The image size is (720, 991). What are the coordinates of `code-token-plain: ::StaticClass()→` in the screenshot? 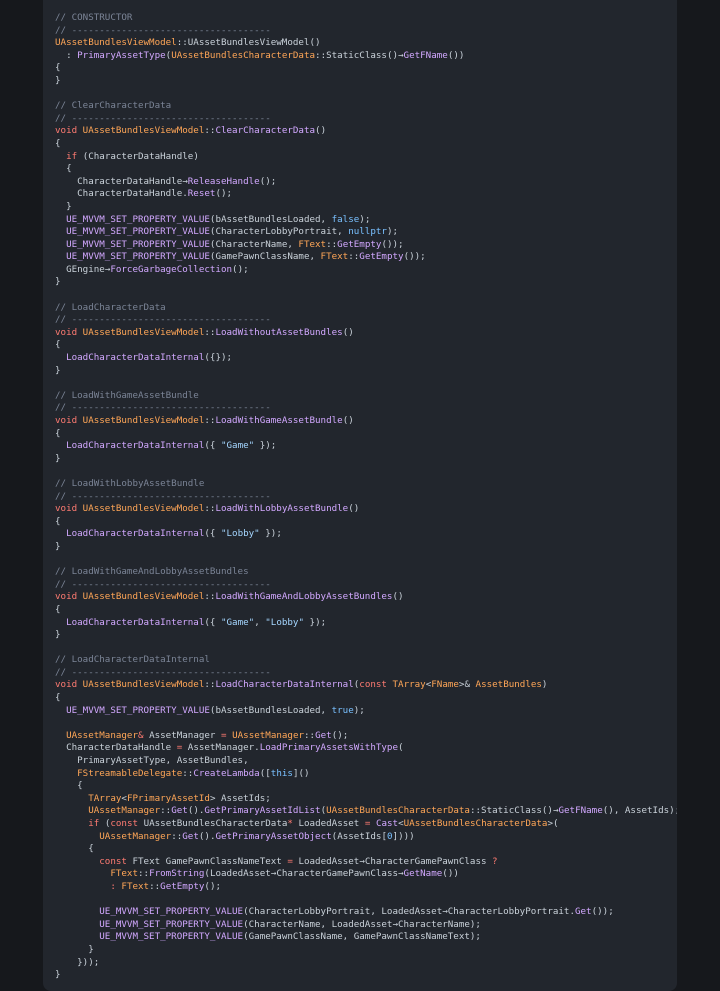 It's located at (359, 55).